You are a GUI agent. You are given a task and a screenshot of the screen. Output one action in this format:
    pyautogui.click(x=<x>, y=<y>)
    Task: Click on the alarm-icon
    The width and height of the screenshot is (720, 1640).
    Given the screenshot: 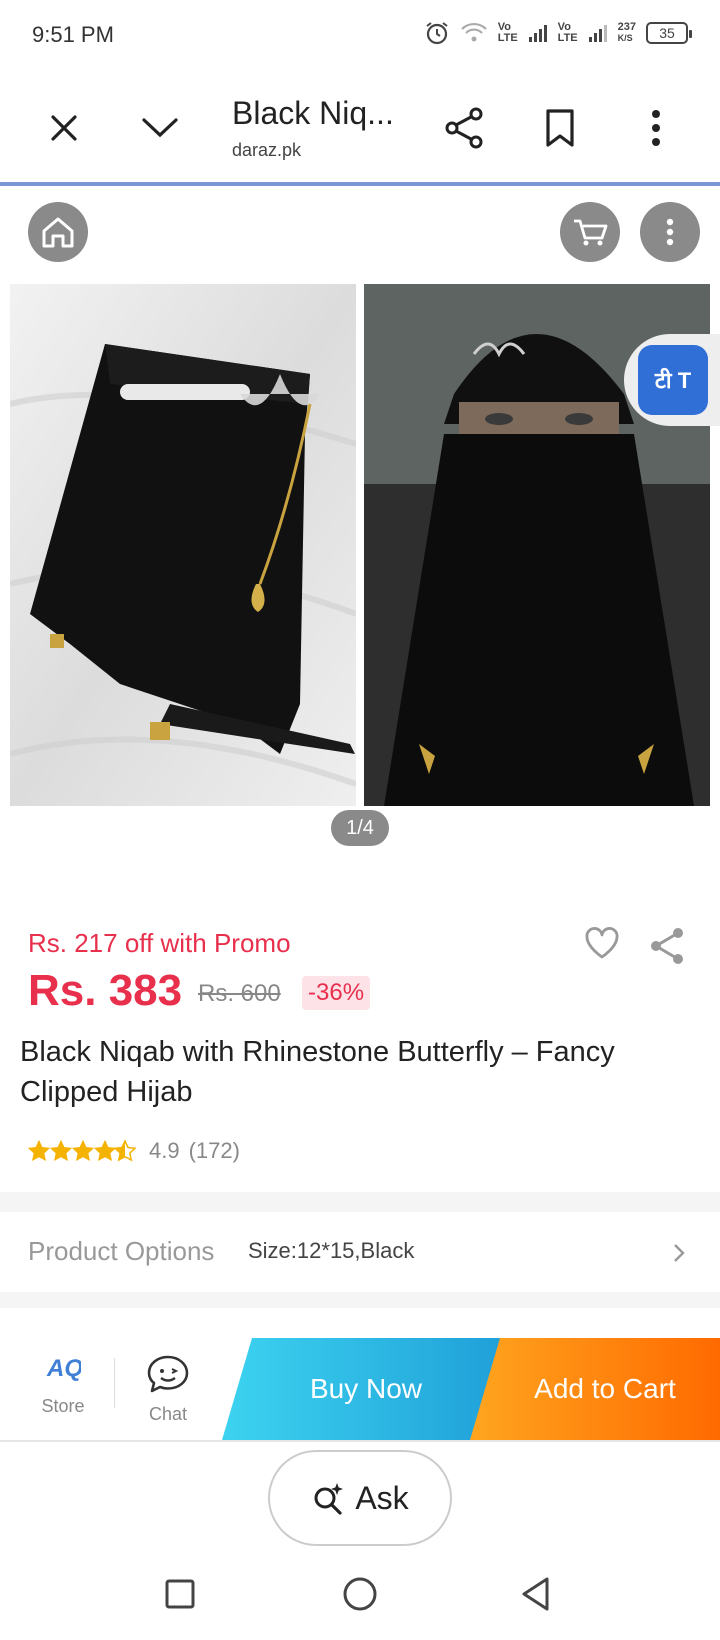 What is the action you would take?
    pyautogui.click(x=437, y=33)
    